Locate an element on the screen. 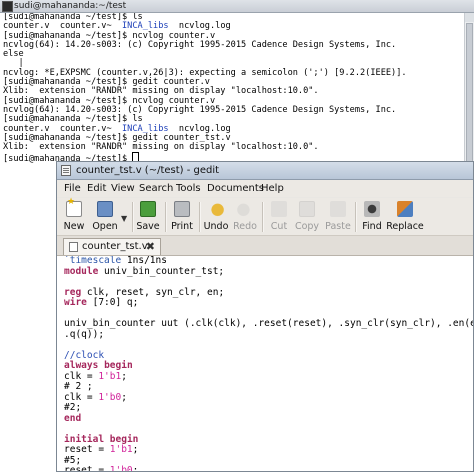 The image size is (474, 472). open-folder-icon is located at coordinates (105, 209).